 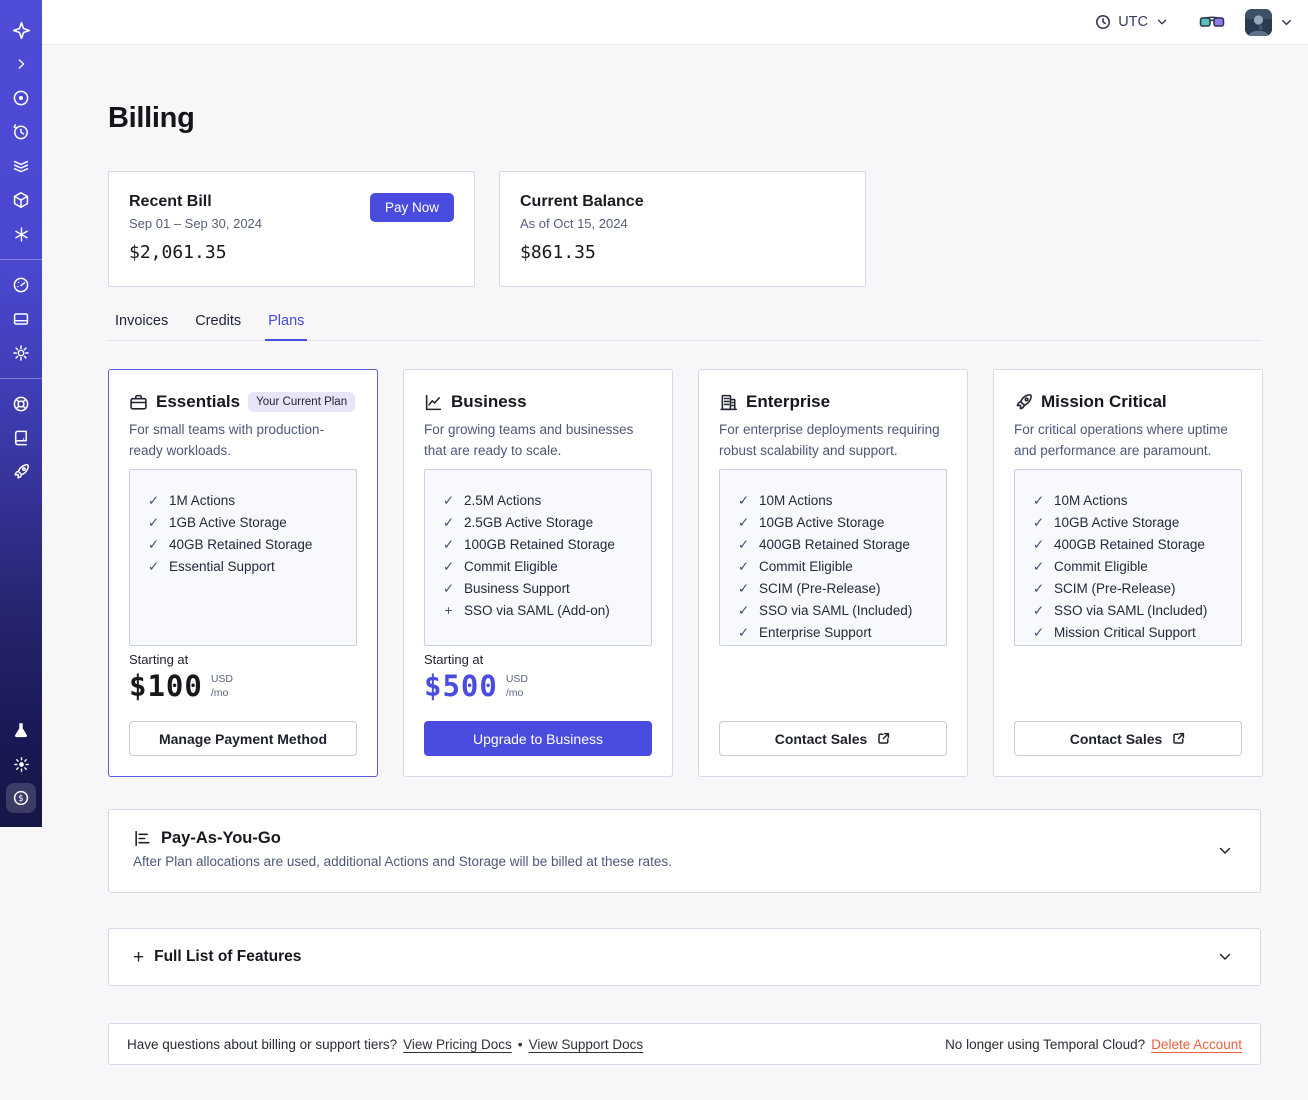 I want to click on feature-item: + SSO via SAML (Add-on), so click(x=542, y=611).